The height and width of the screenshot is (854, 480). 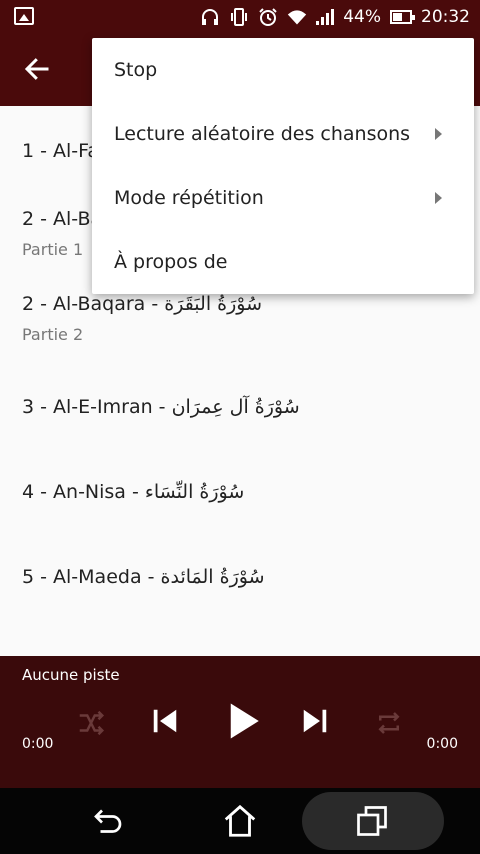 I want to click on menu-item-repeat: Mode répétition, so click(x=284, y=198).